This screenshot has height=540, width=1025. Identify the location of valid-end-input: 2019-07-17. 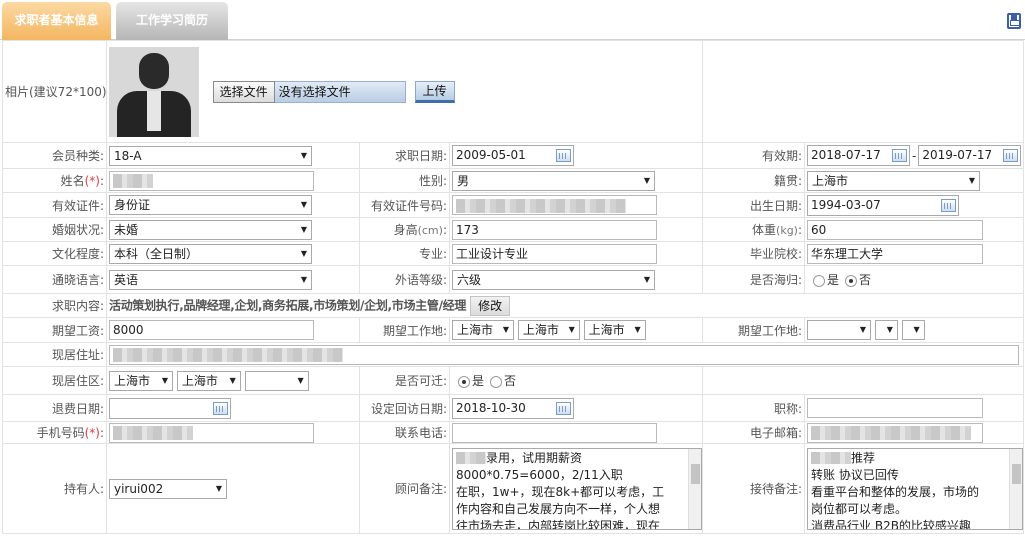
(970, 155).